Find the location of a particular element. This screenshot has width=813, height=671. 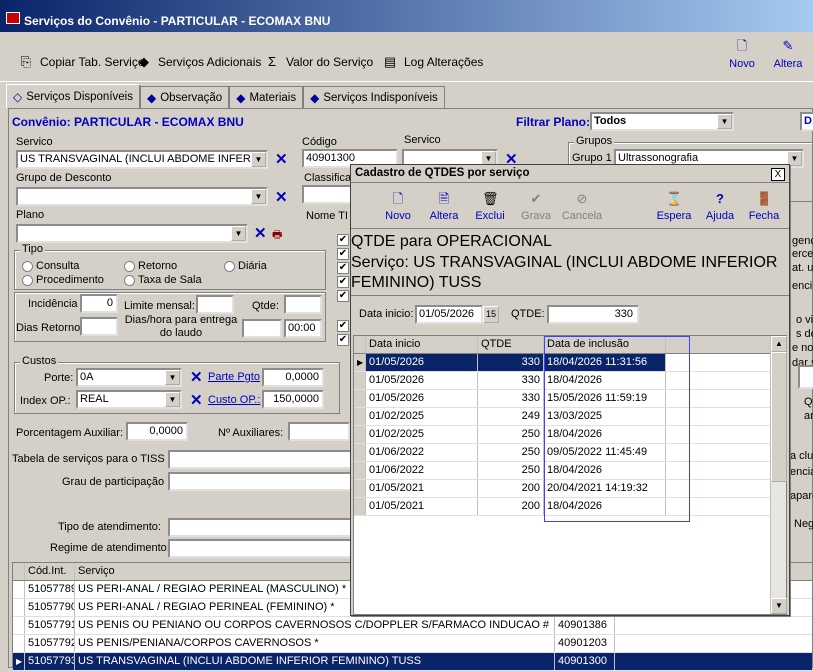

scroll-down-icon: ▼ is located at coordinates (779, 606).